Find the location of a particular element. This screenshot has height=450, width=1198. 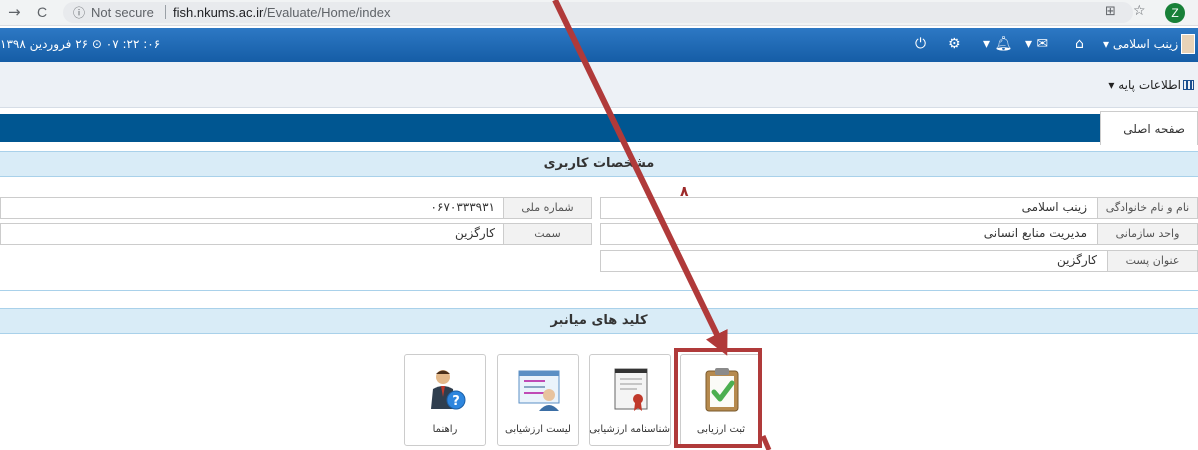

role-label: سمت is located at coordinates (547, 234).